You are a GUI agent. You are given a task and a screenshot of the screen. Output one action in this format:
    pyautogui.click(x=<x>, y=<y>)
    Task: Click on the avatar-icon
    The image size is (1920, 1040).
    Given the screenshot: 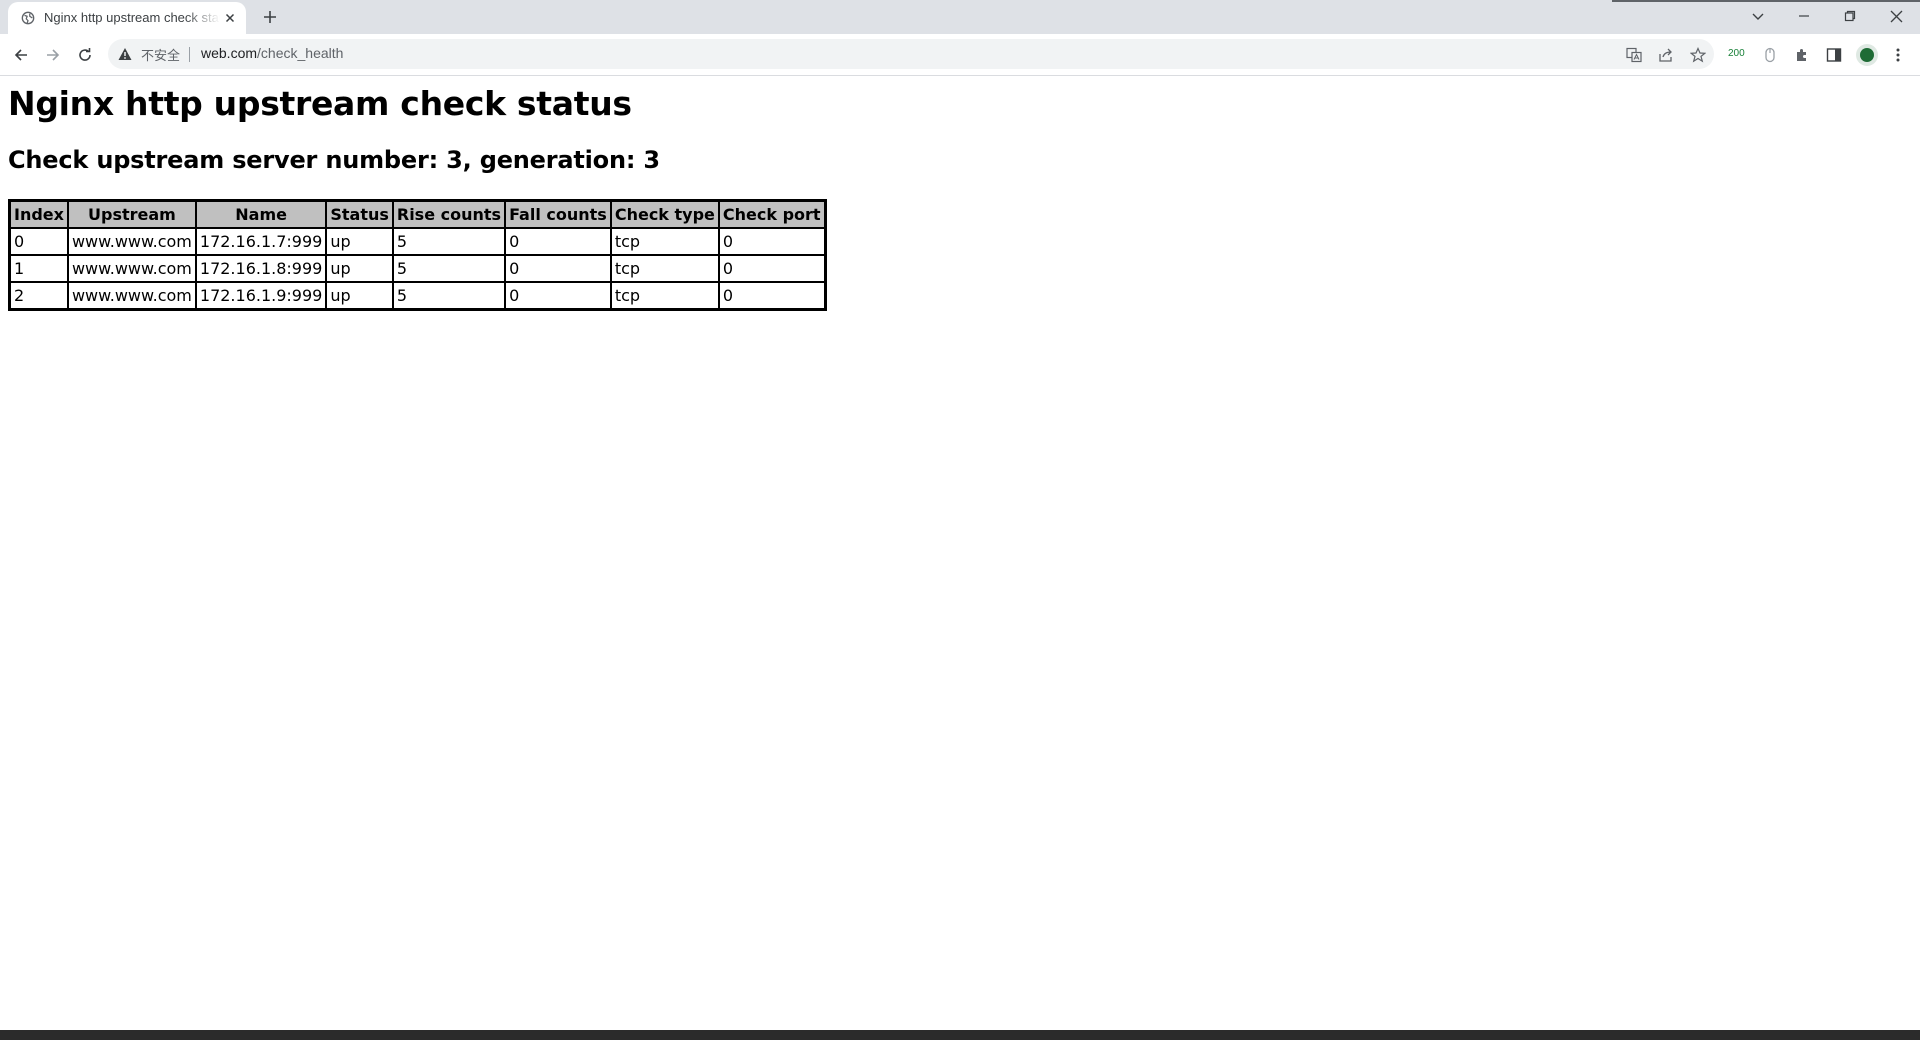 What is the action you would take?
    pyautogui.click(x=1867, y=55)
    